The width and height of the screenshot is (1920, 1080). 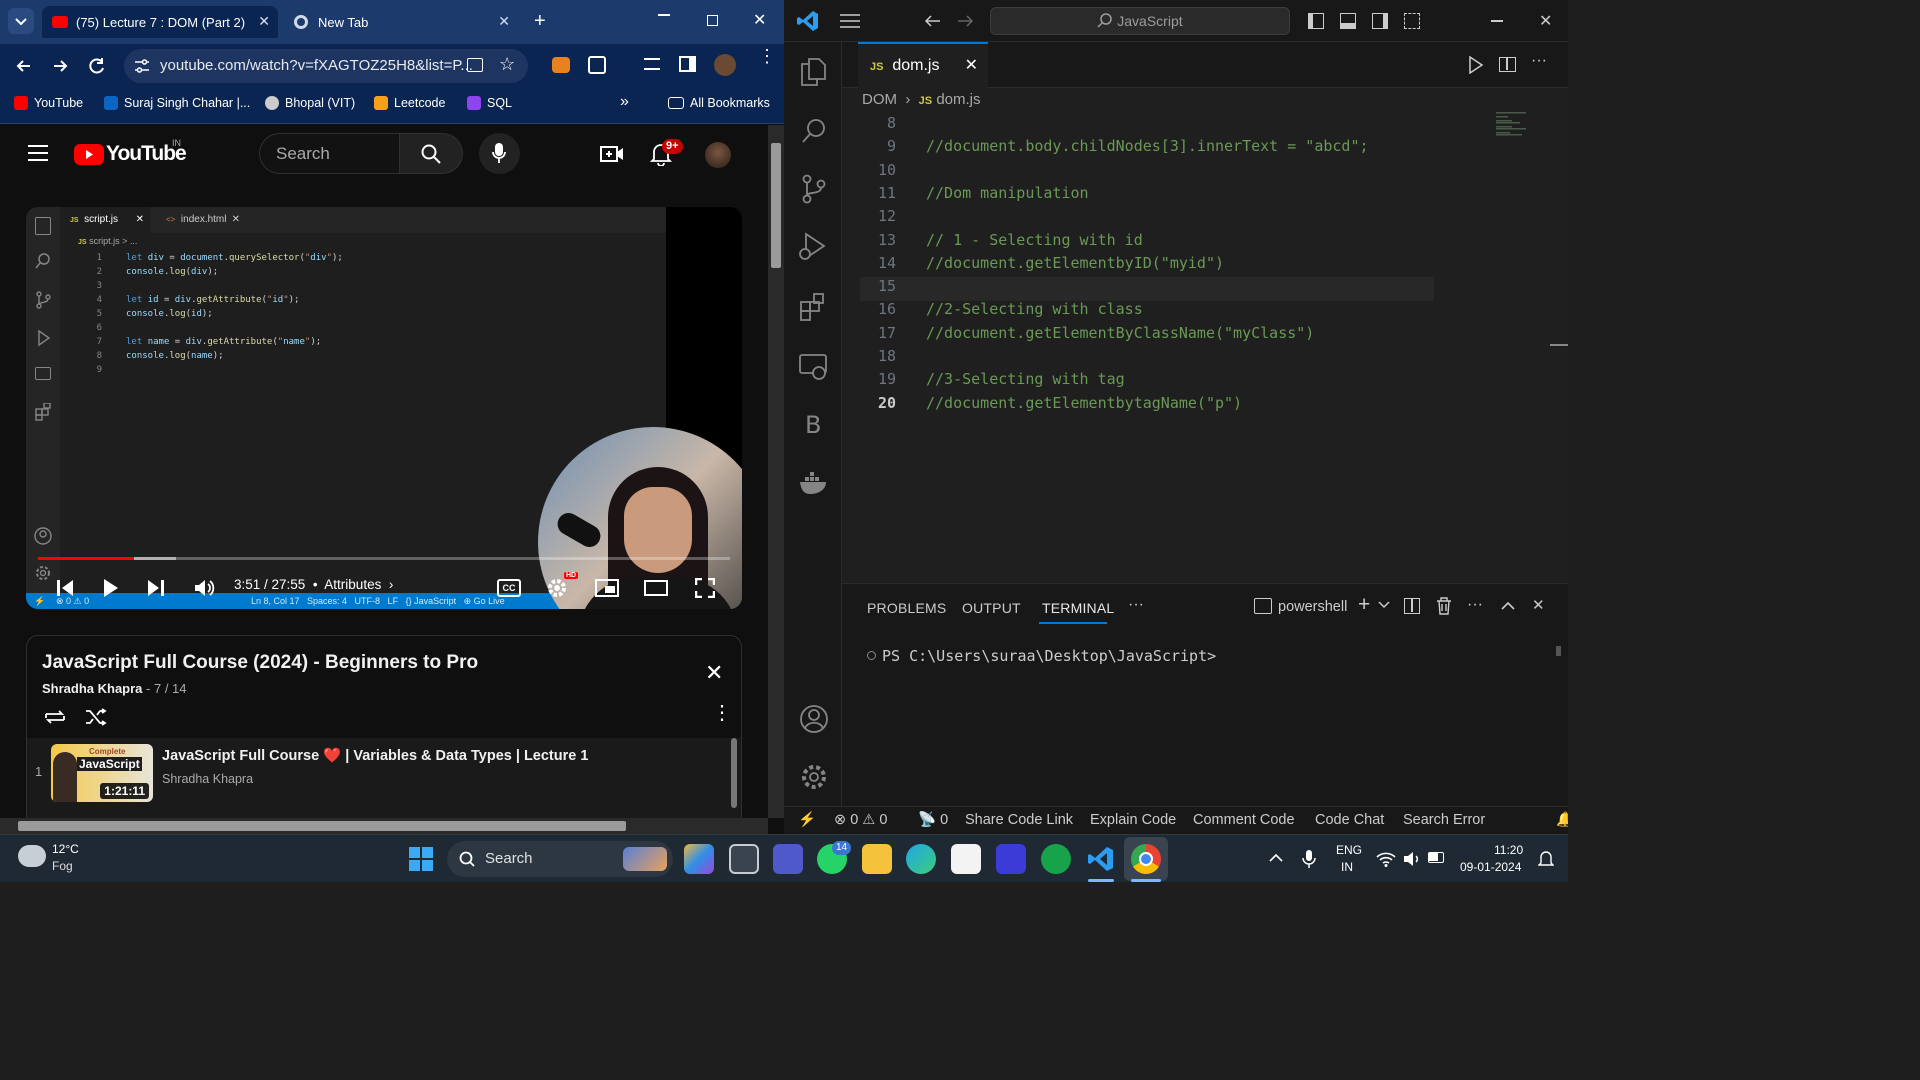 I want to click on metamask-extension-icon, so click(x=561, y=65).